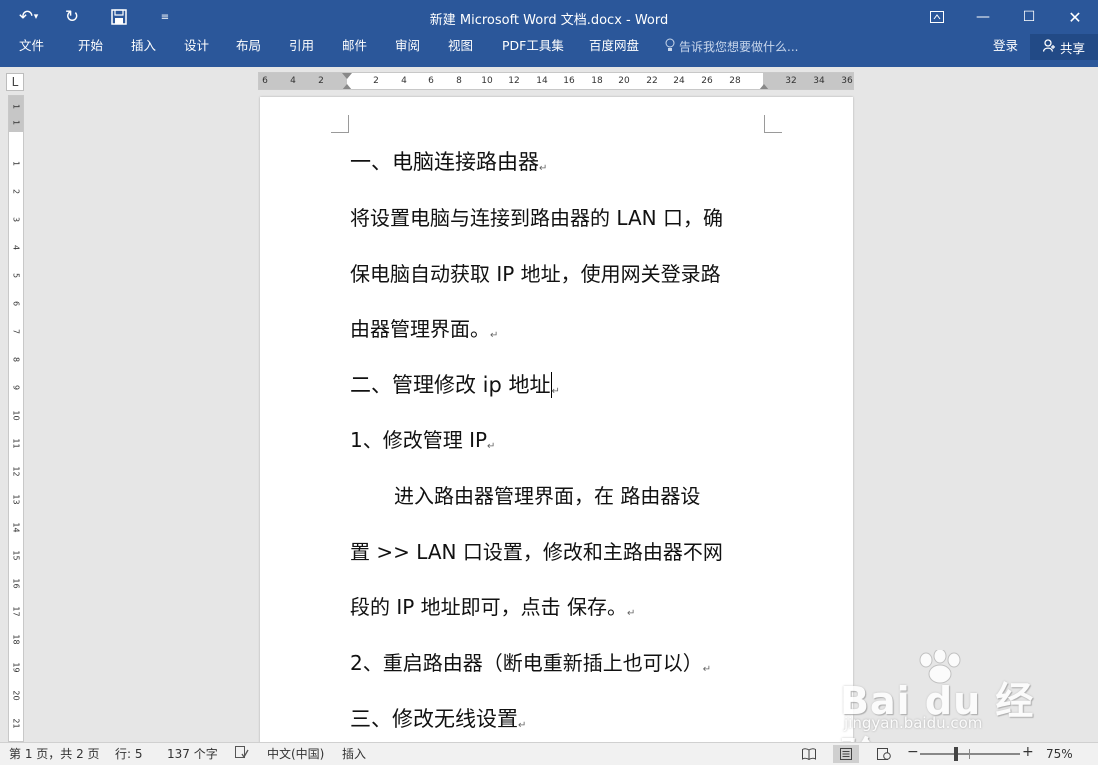 The width and height of the screenshot is (1098, 765). What do you see at coordinates (913, 752) in the screenshot?
I see `zoom-out-button: −` at bounding box center [913, 752].